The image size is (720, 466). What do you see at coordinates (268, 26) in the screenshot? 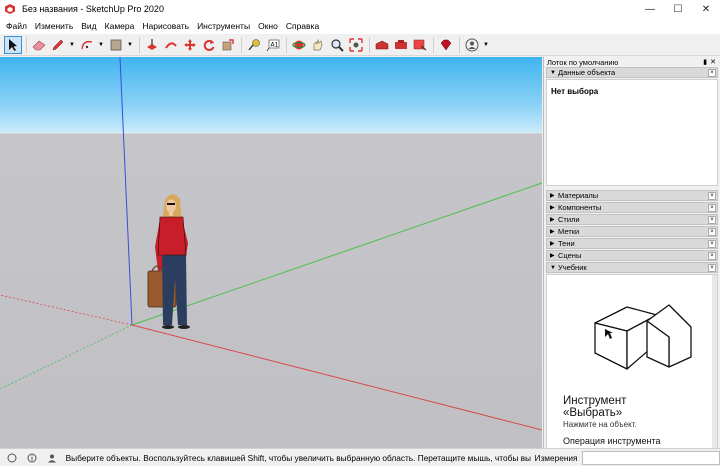
I see `menu-window: Окно` at bounding box center [268, 26].